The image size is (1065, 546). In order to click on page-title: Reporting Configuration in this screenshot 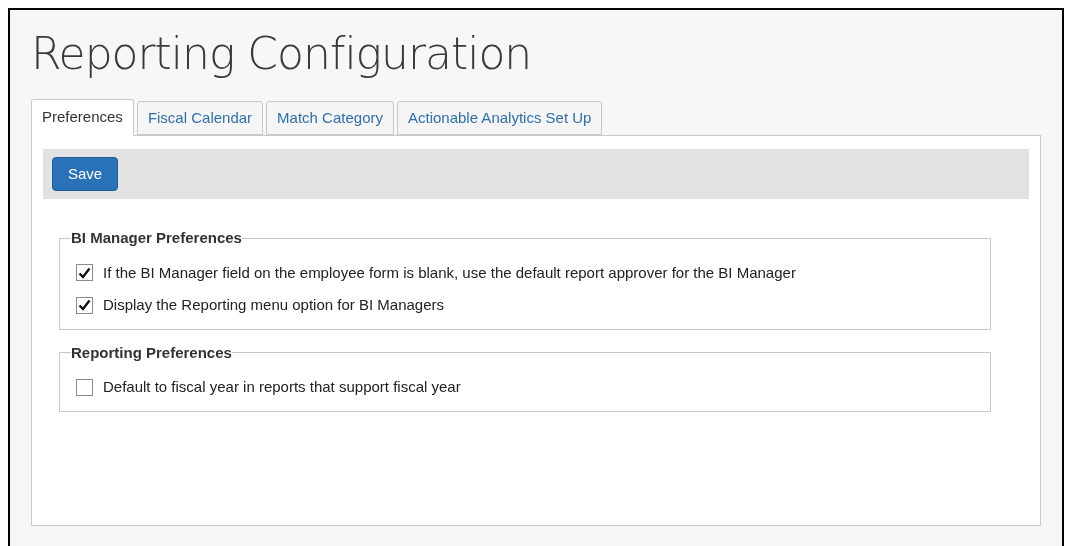, I will do `click(281, 54)`.